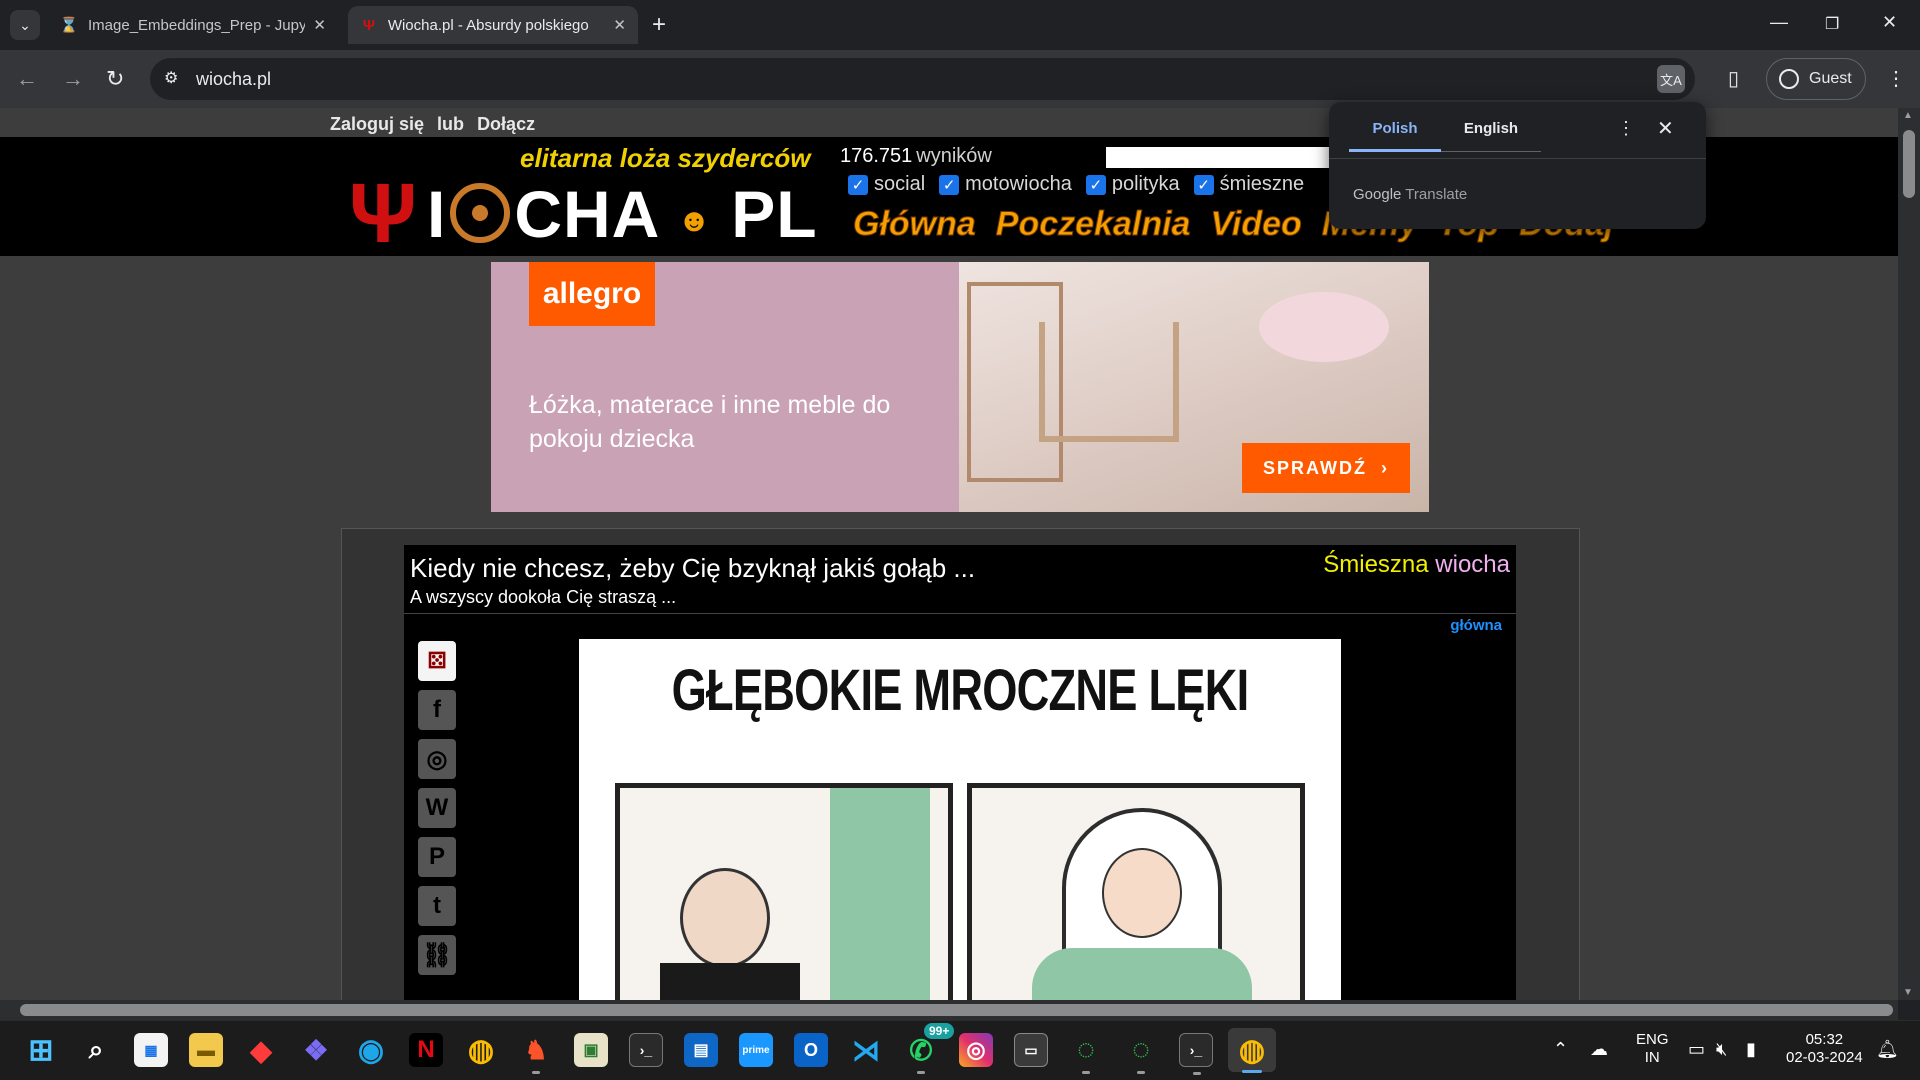 The image size is (1920, 1080). Describe the element at coordinates (929, 1048) in the screenshot. I see `whatsapp-icon: ✆ 99+` at that location.